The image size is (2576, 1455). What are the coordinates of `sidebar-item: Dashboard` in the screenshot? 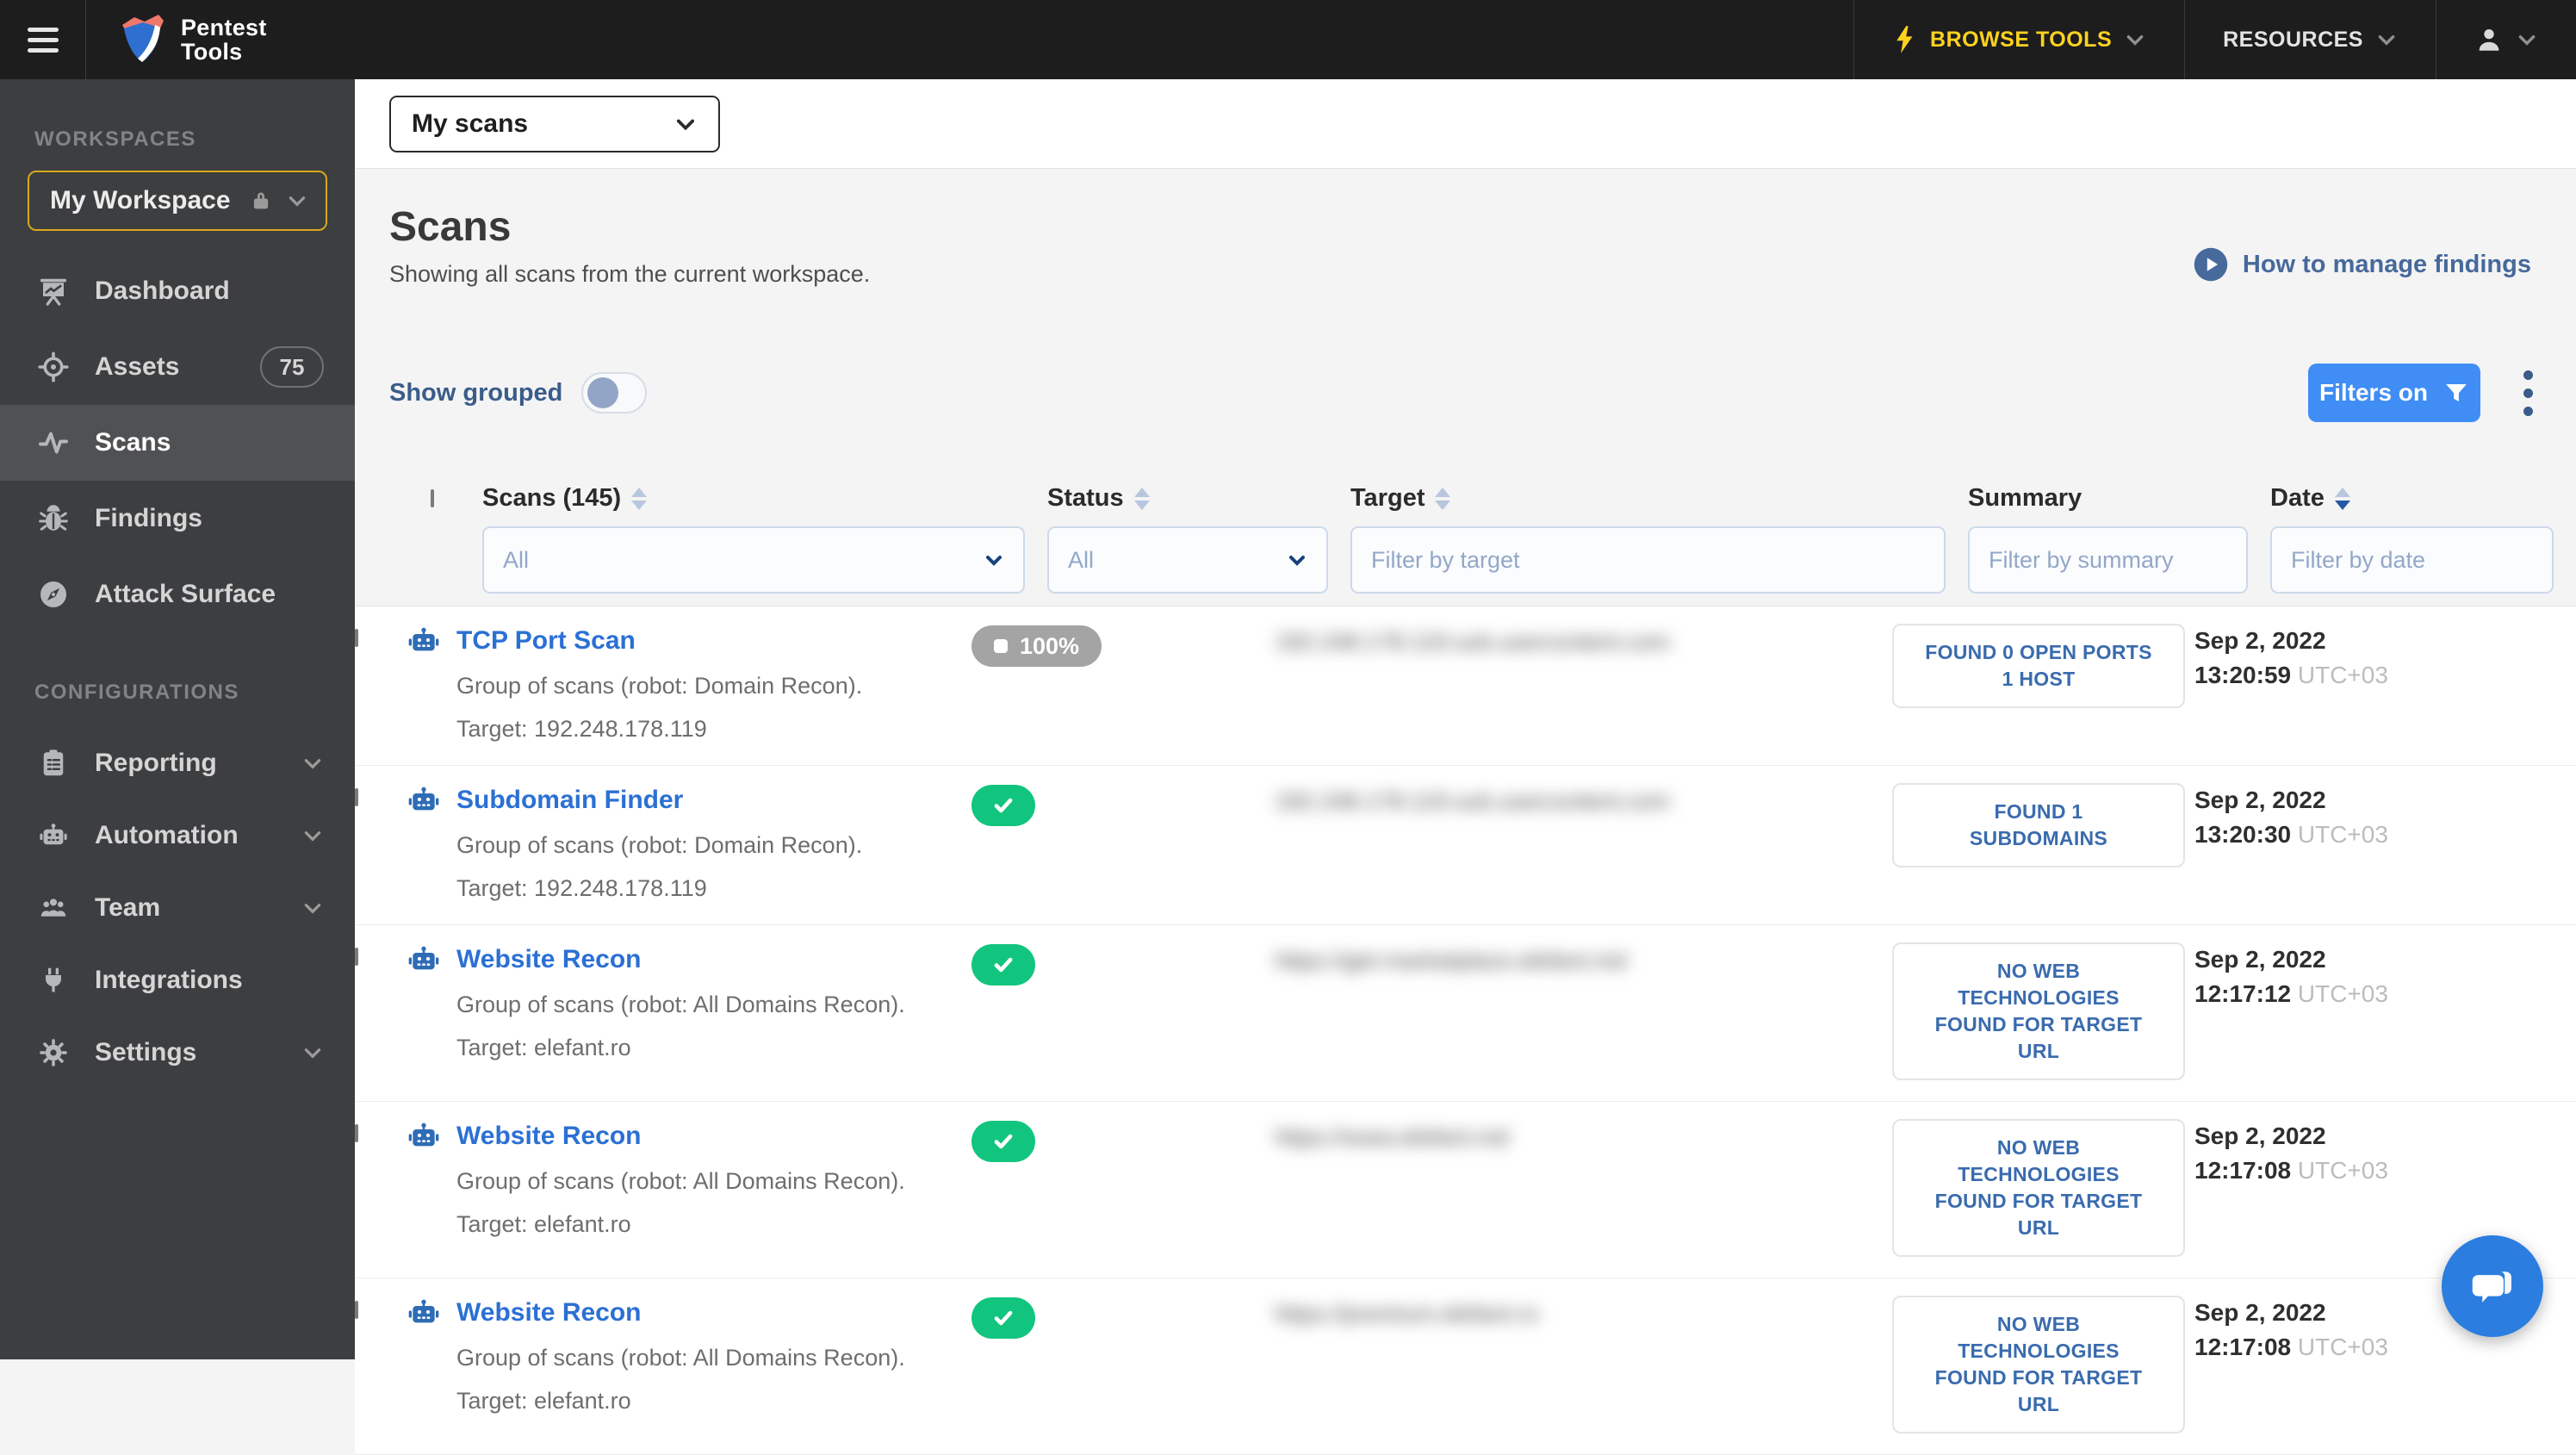 It's located at (177, 291).